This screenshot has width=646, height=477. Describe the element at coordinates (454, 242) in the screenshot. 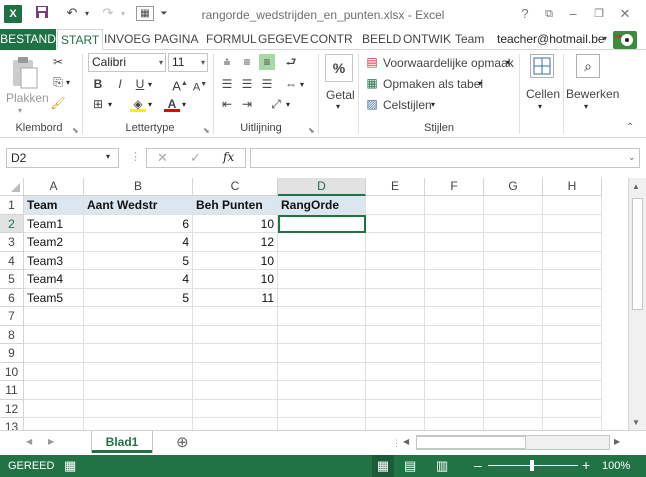

I see `cell-f3` at that location.